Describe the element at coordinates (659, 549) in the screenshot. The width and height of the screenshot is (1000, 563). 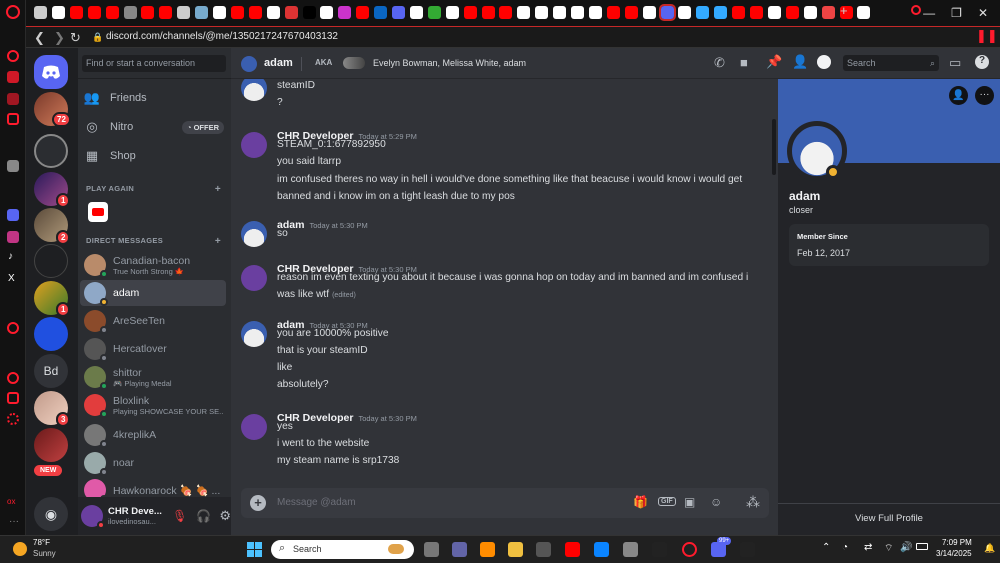
I see `terminal-icon` at that location.